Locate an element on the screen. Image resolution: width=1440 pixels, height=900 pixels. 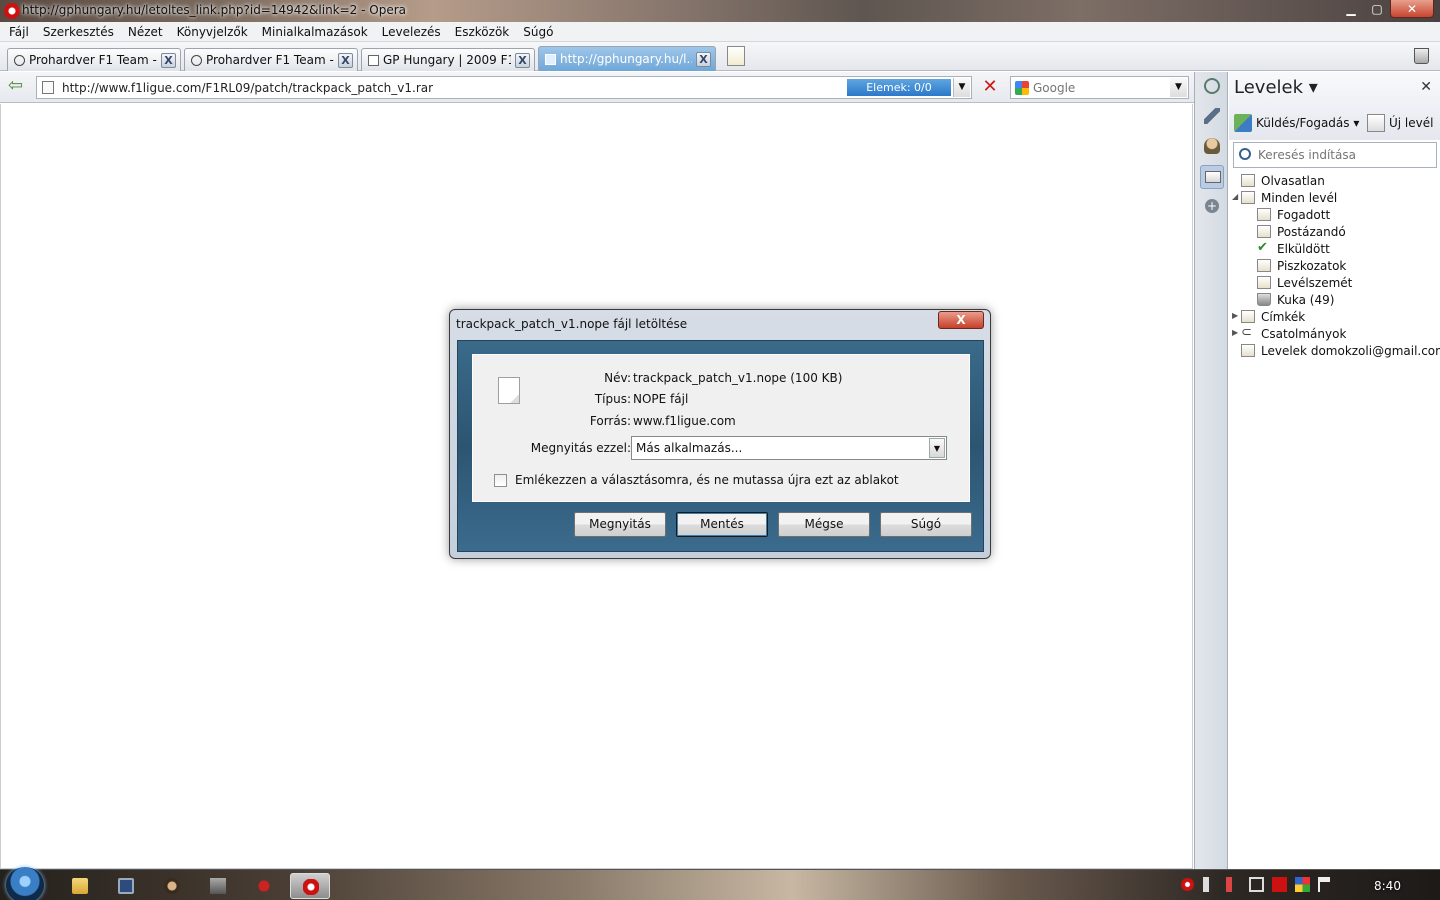
open-with-select: Más alkalmazás... ▼ is located at coordinates (789, 448).